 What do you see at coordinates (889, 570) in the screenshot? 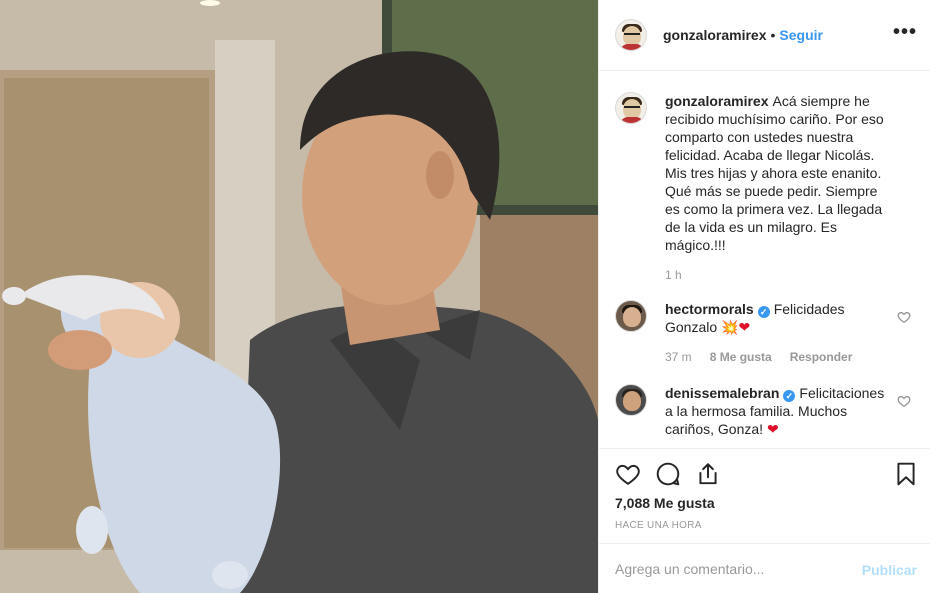
I see `publish-button: Publicar` at bounding box center [889, 570].